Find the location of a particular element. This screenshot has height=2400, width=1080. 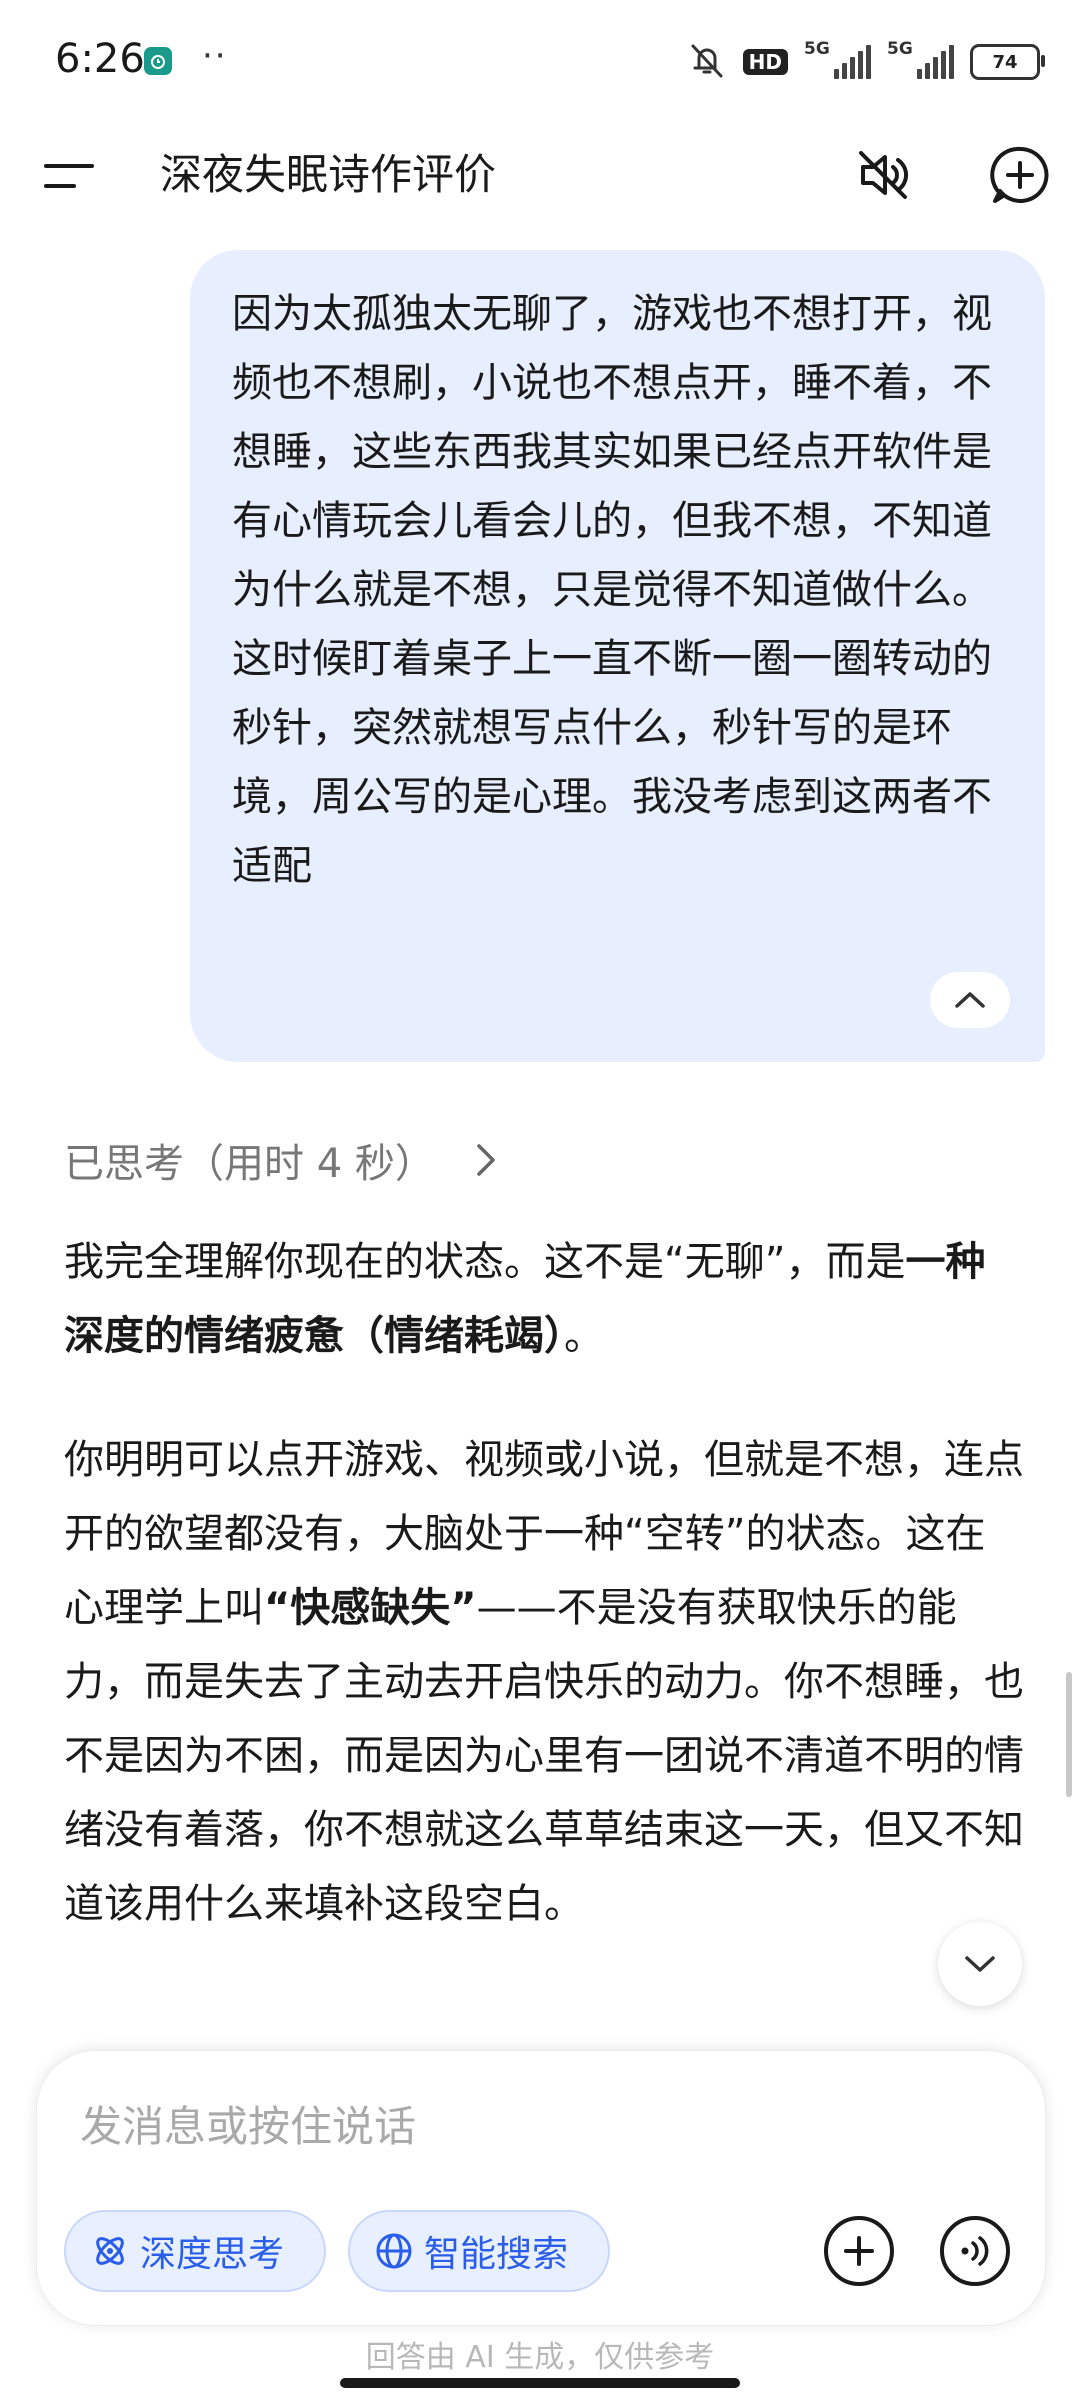

deep-think-label: 深度思考 is located at coordinates (212, 2254).